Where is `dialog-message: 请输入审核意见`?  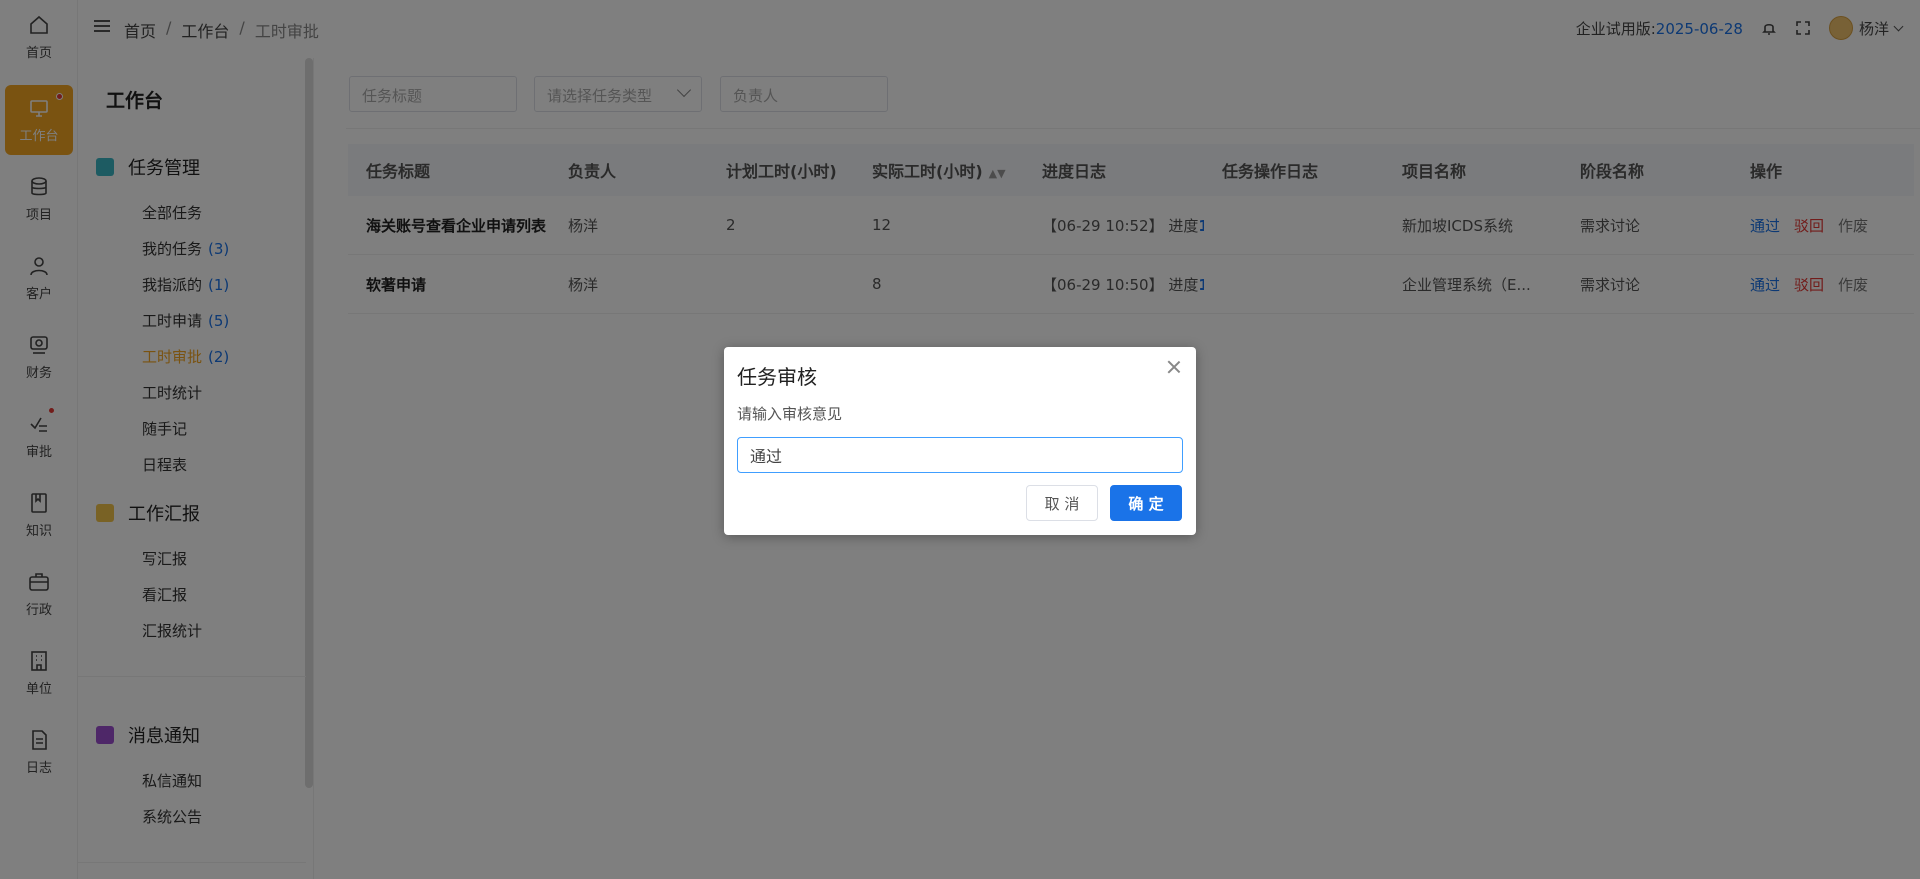 dialog-message: 请输入审核意见 is located at coordinates (790, 414).